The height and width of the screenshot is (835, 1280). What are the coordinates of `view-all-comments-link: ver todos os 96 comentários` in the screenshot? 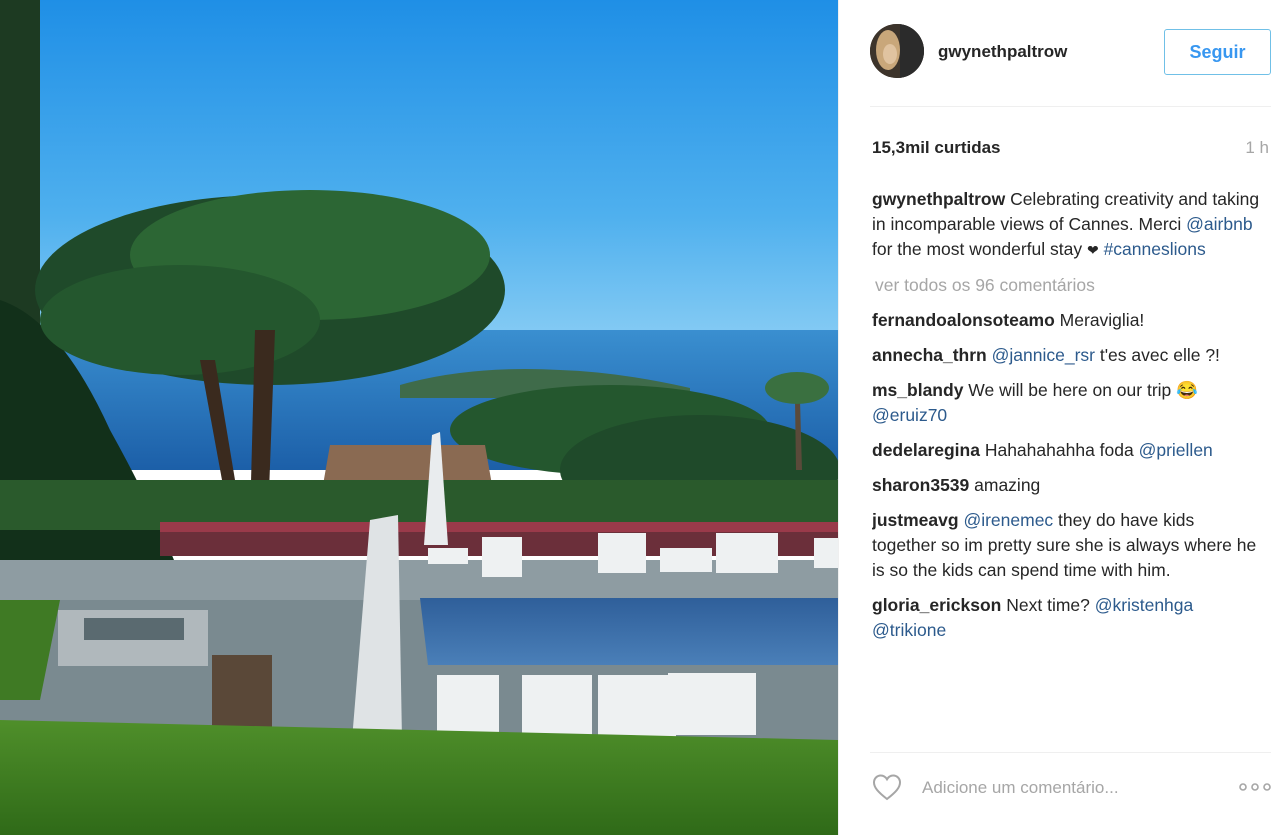 It's located at (1068, 285).